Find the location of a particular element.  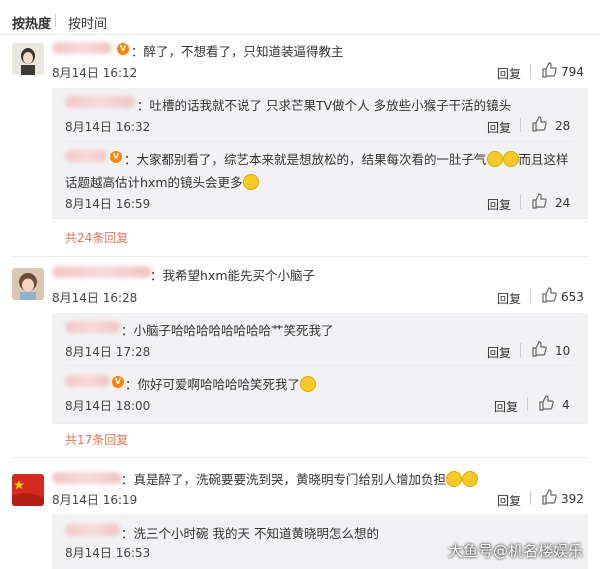

comment-time: 8月14日 16:28 is located at coordinates (95, 298).